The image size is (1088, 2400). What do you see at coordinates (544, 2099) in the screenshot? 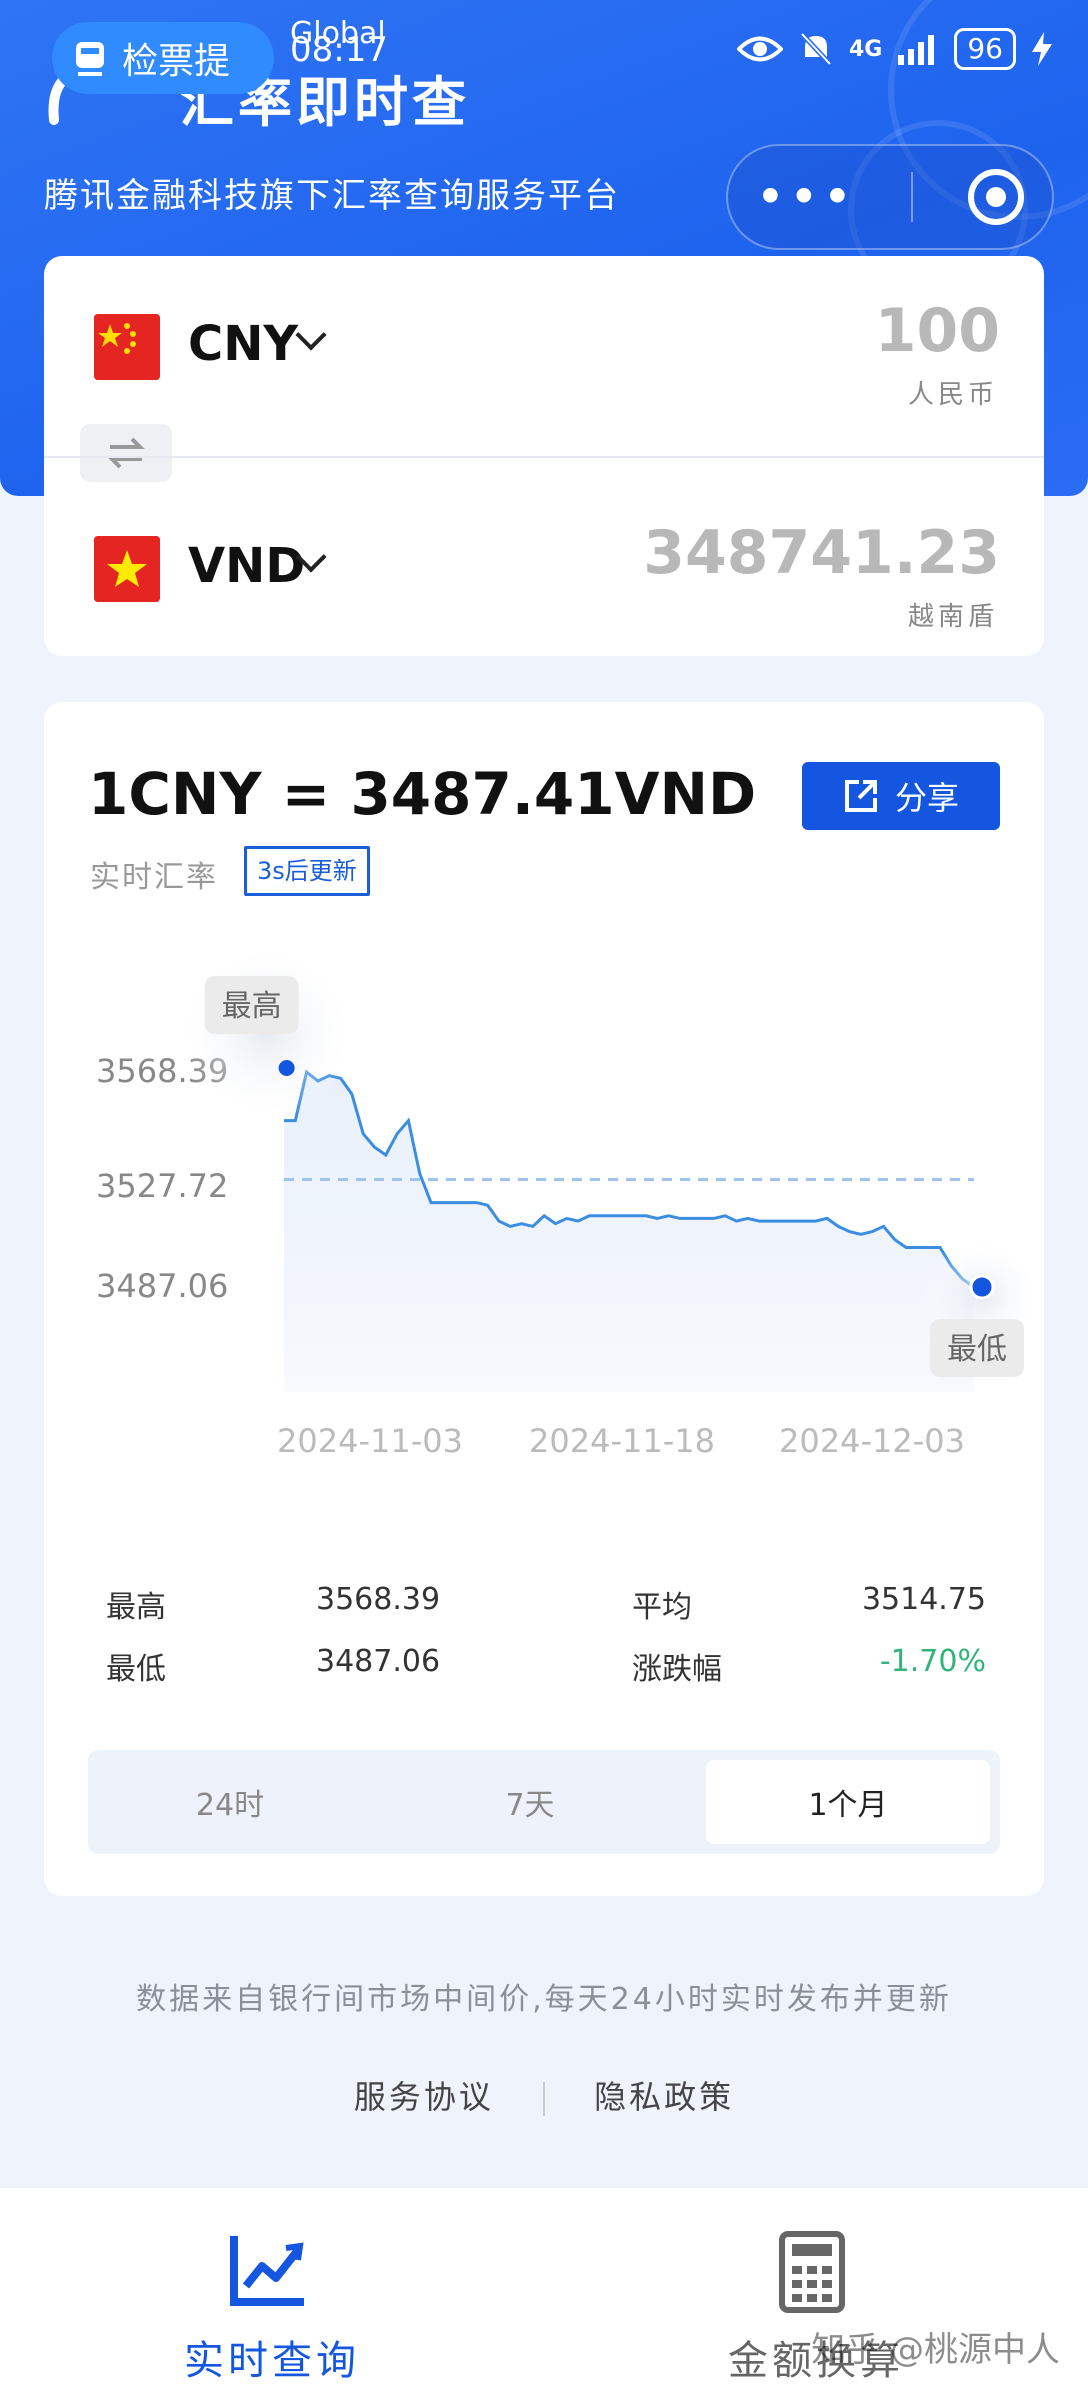
I see `footer-divider` at bounding box center [544, 2099].